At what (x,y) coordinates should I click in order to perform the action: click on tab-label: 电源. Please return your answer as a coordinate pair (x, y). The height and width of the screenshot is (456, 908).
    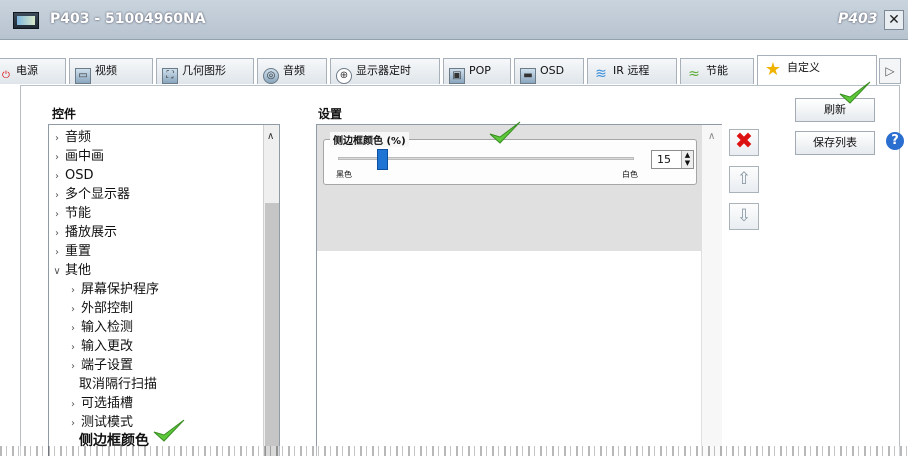
    Looking at the image, I should click on (27, 70).